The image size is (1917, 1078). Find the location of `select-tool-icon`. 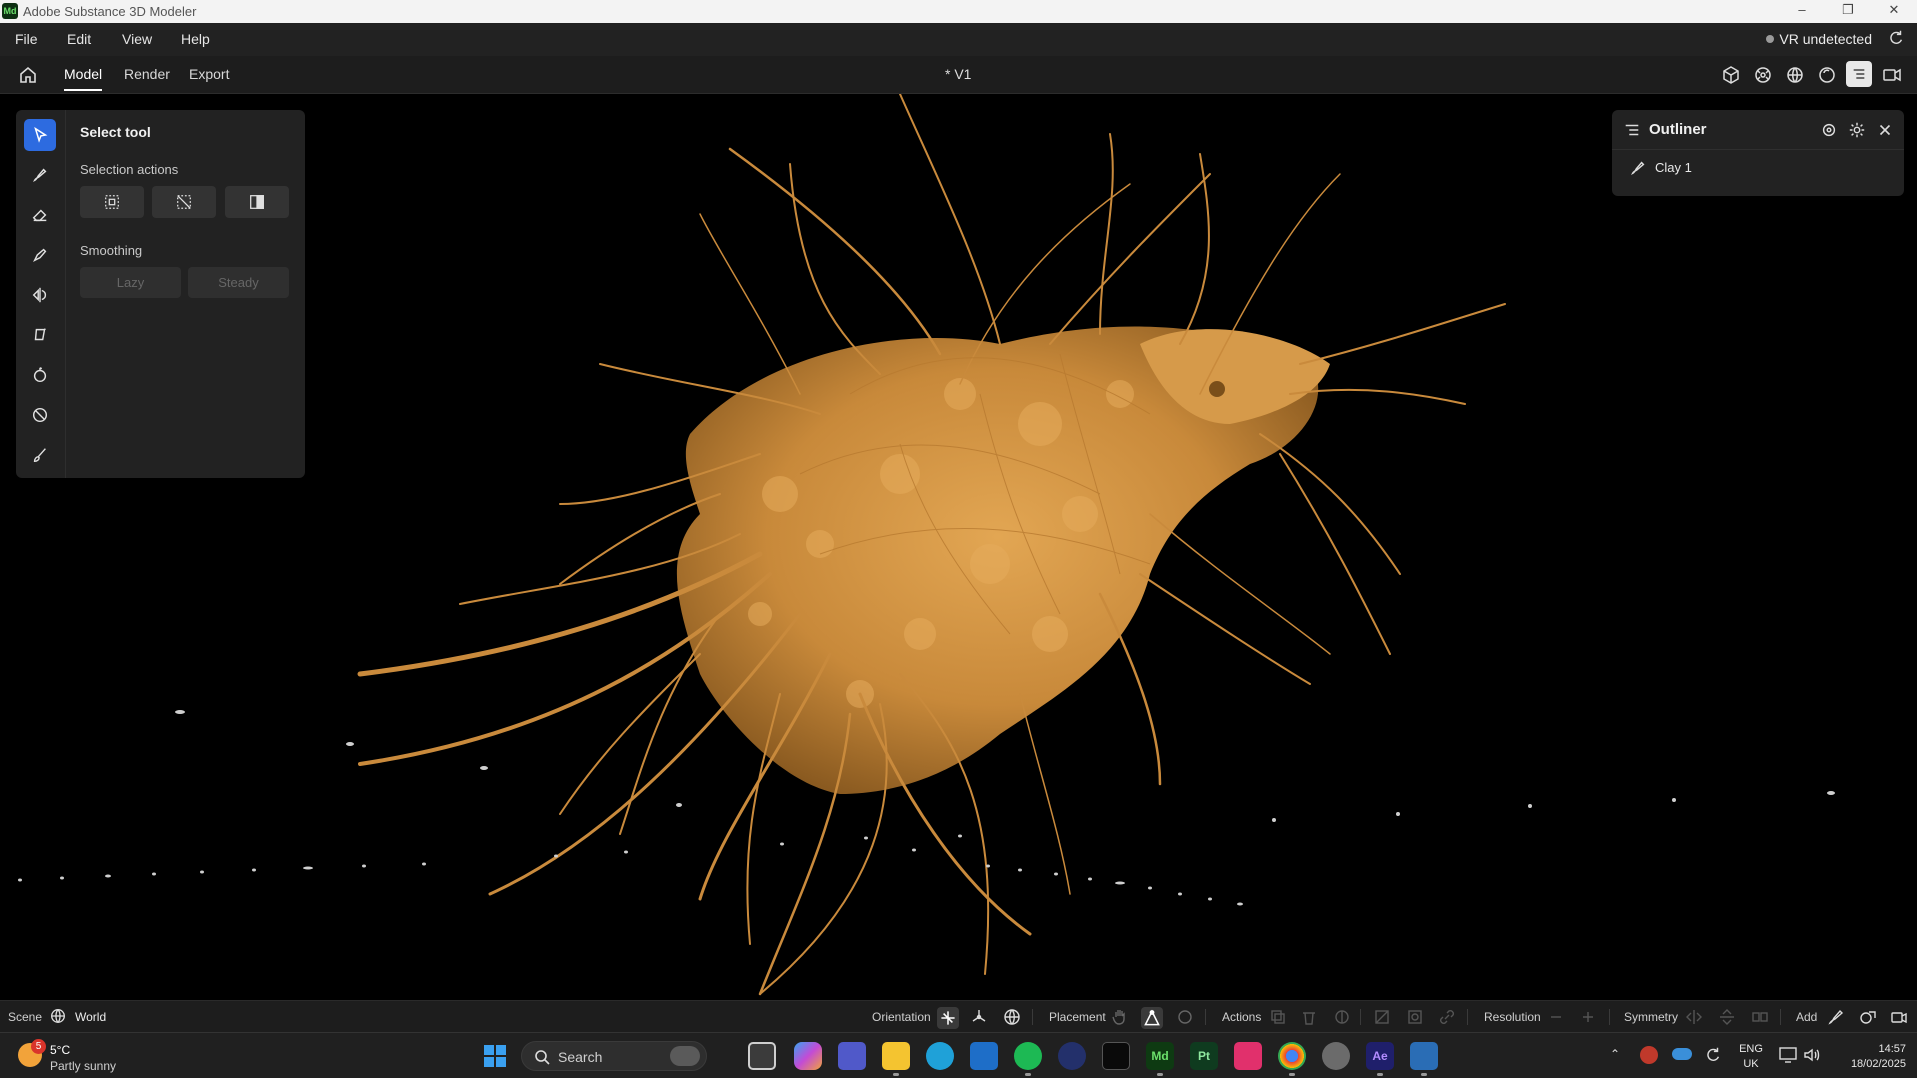

select-tool-icon is located at coordinates (40, 135).